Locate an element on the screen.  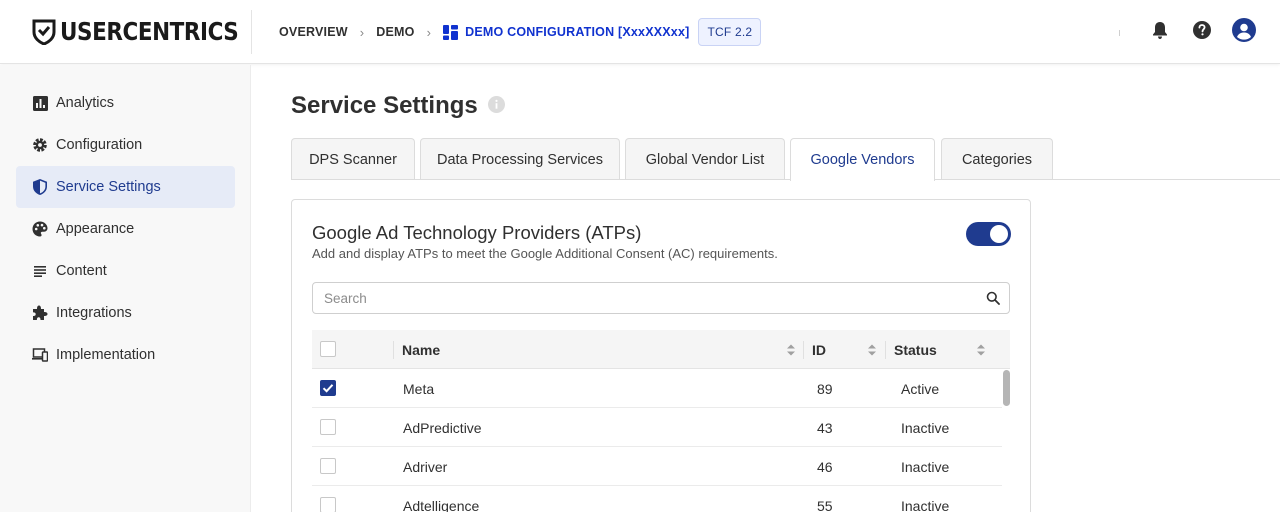
sort-name-icon is located at coordinates (791, 350).